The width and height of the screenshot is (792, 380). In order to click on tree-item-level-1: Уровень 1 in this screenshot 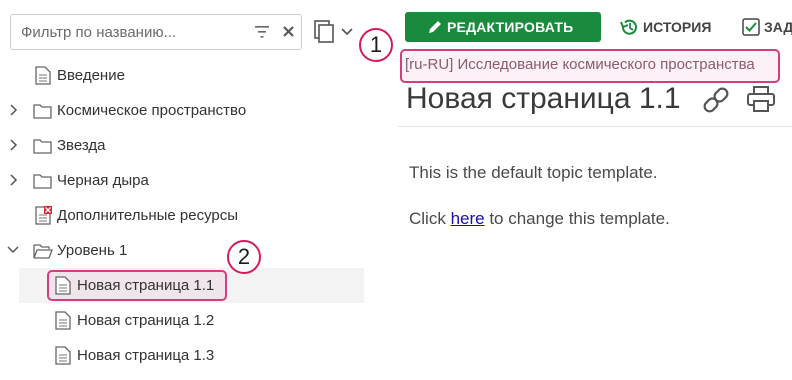, I will do `click(182, 250)`.